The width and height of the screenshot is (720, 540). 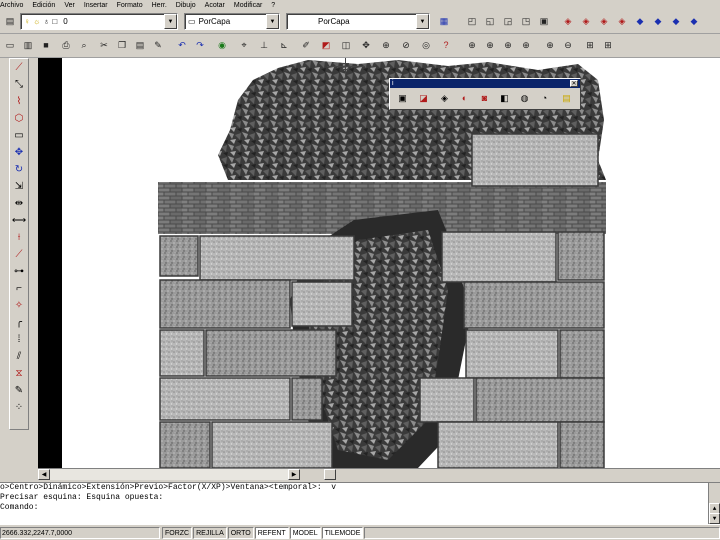 I want to click on lengthen-tool-icon: ⟷, so click(x=19, y=221).